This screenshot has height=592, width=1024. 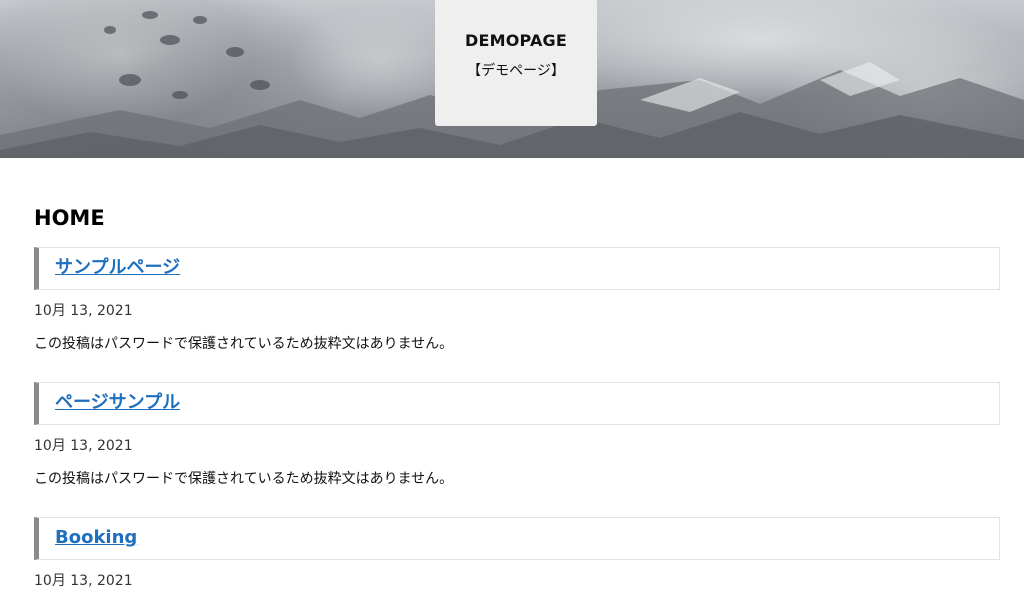 I want to click on post-title-link: サンプルページ, so click(x=117, y=268).